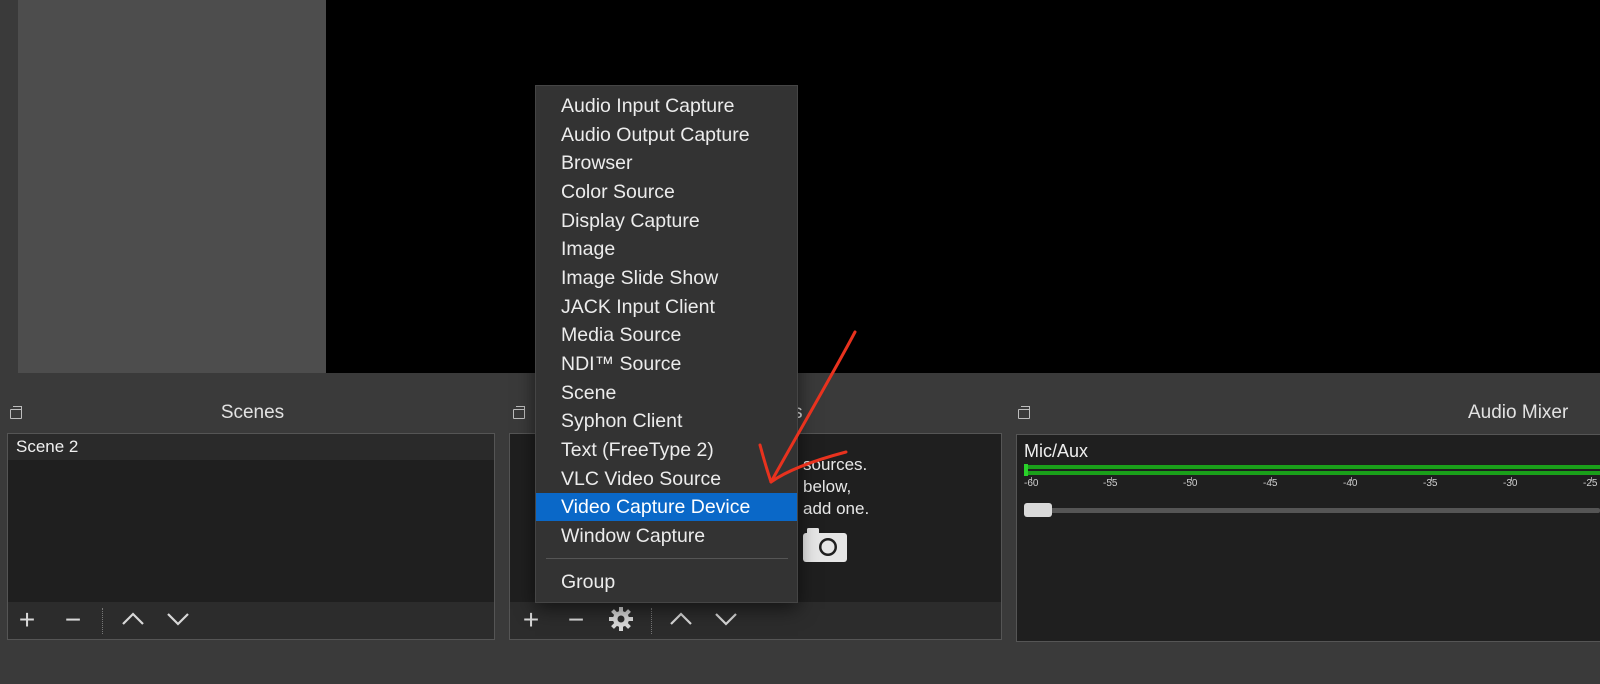 This screenshot has width=1600, height=684. Describe the element at coordinates (251, 447) in the screenshot. I see `scene-item: Scene 2` at that location.